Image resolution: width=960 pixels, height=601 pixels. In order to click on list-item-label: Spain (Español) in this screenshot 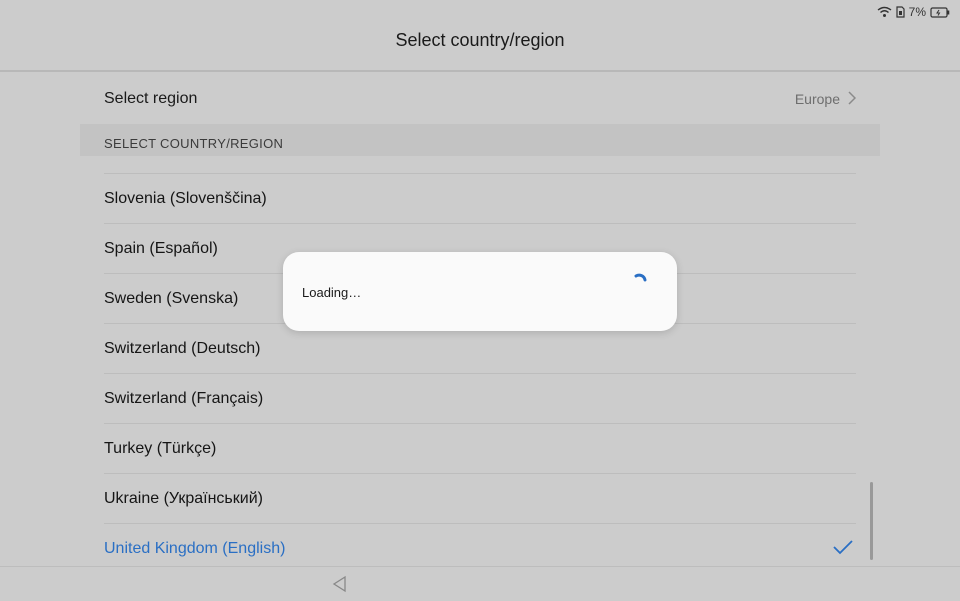, I will do `click(161, 248)`.